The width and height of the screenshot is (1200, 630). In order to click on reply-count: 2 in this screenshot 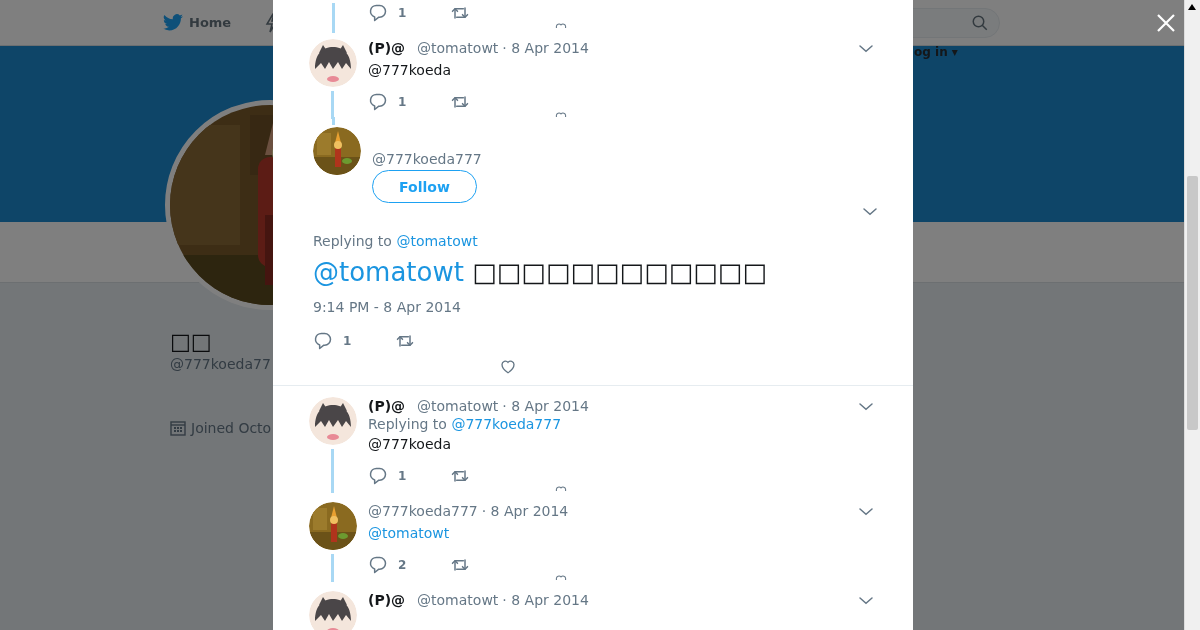, I will do `click(402, 565)`.